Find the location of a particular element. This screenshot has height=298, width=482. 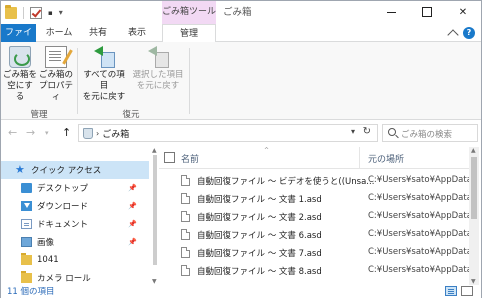

tab-view: 表示 is located at coordinates (137, 33).